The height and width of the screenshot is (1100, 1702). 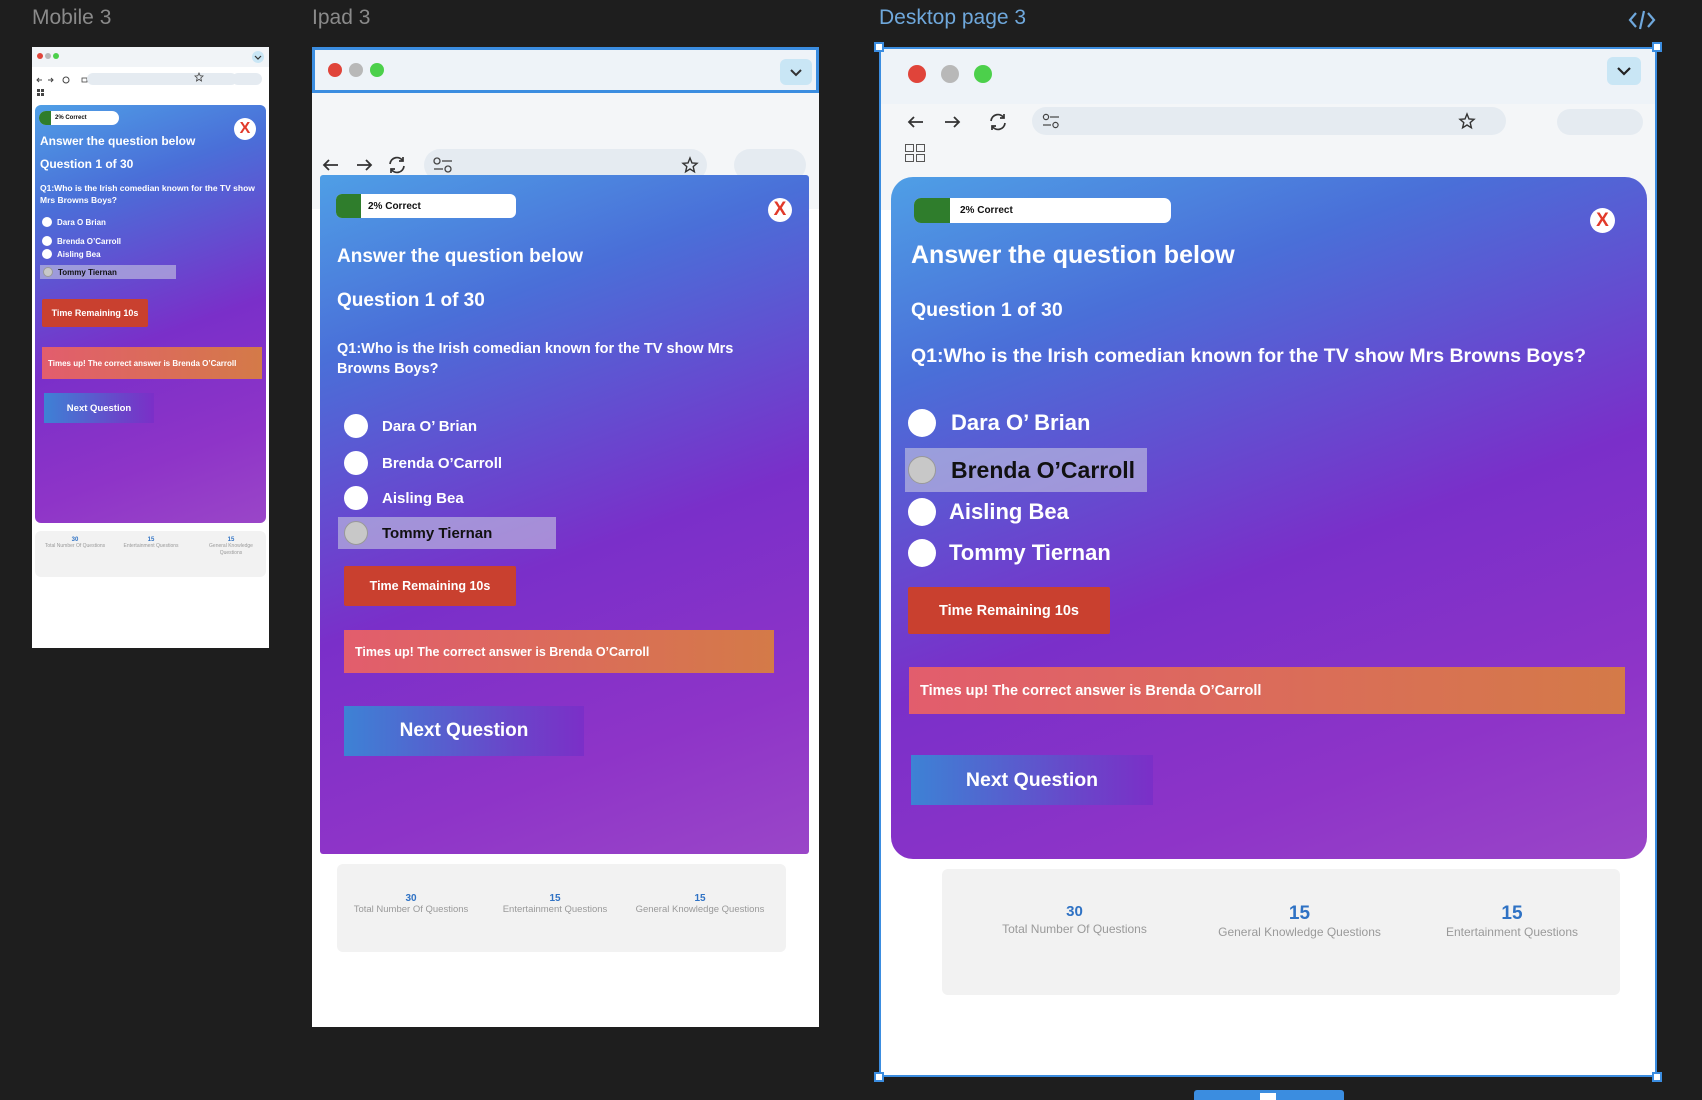 What do you see at coordinates (1269, 1095) in the screenshot?
I see `frame-size-tag` at bounding box center [1269, 1095].